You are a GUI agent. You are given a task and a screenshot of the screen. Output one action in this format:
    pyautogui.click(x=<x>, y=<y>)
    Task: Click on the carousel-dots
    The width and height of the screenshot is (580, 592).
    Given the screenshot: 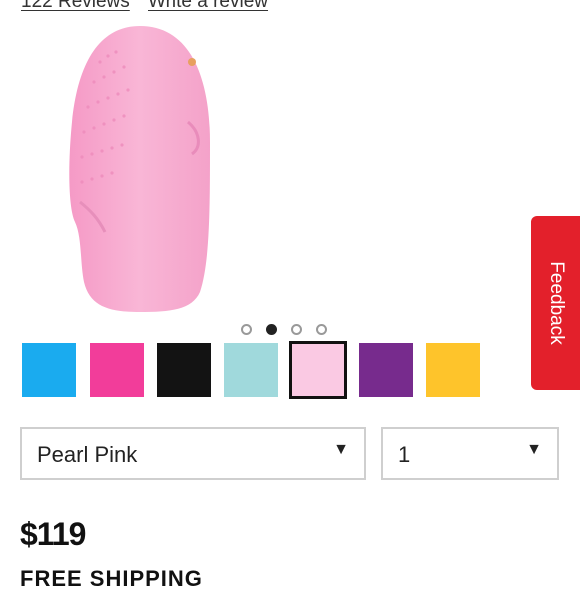 What is the action you would take?
    pyautogui.click(x=284, y=329)
    